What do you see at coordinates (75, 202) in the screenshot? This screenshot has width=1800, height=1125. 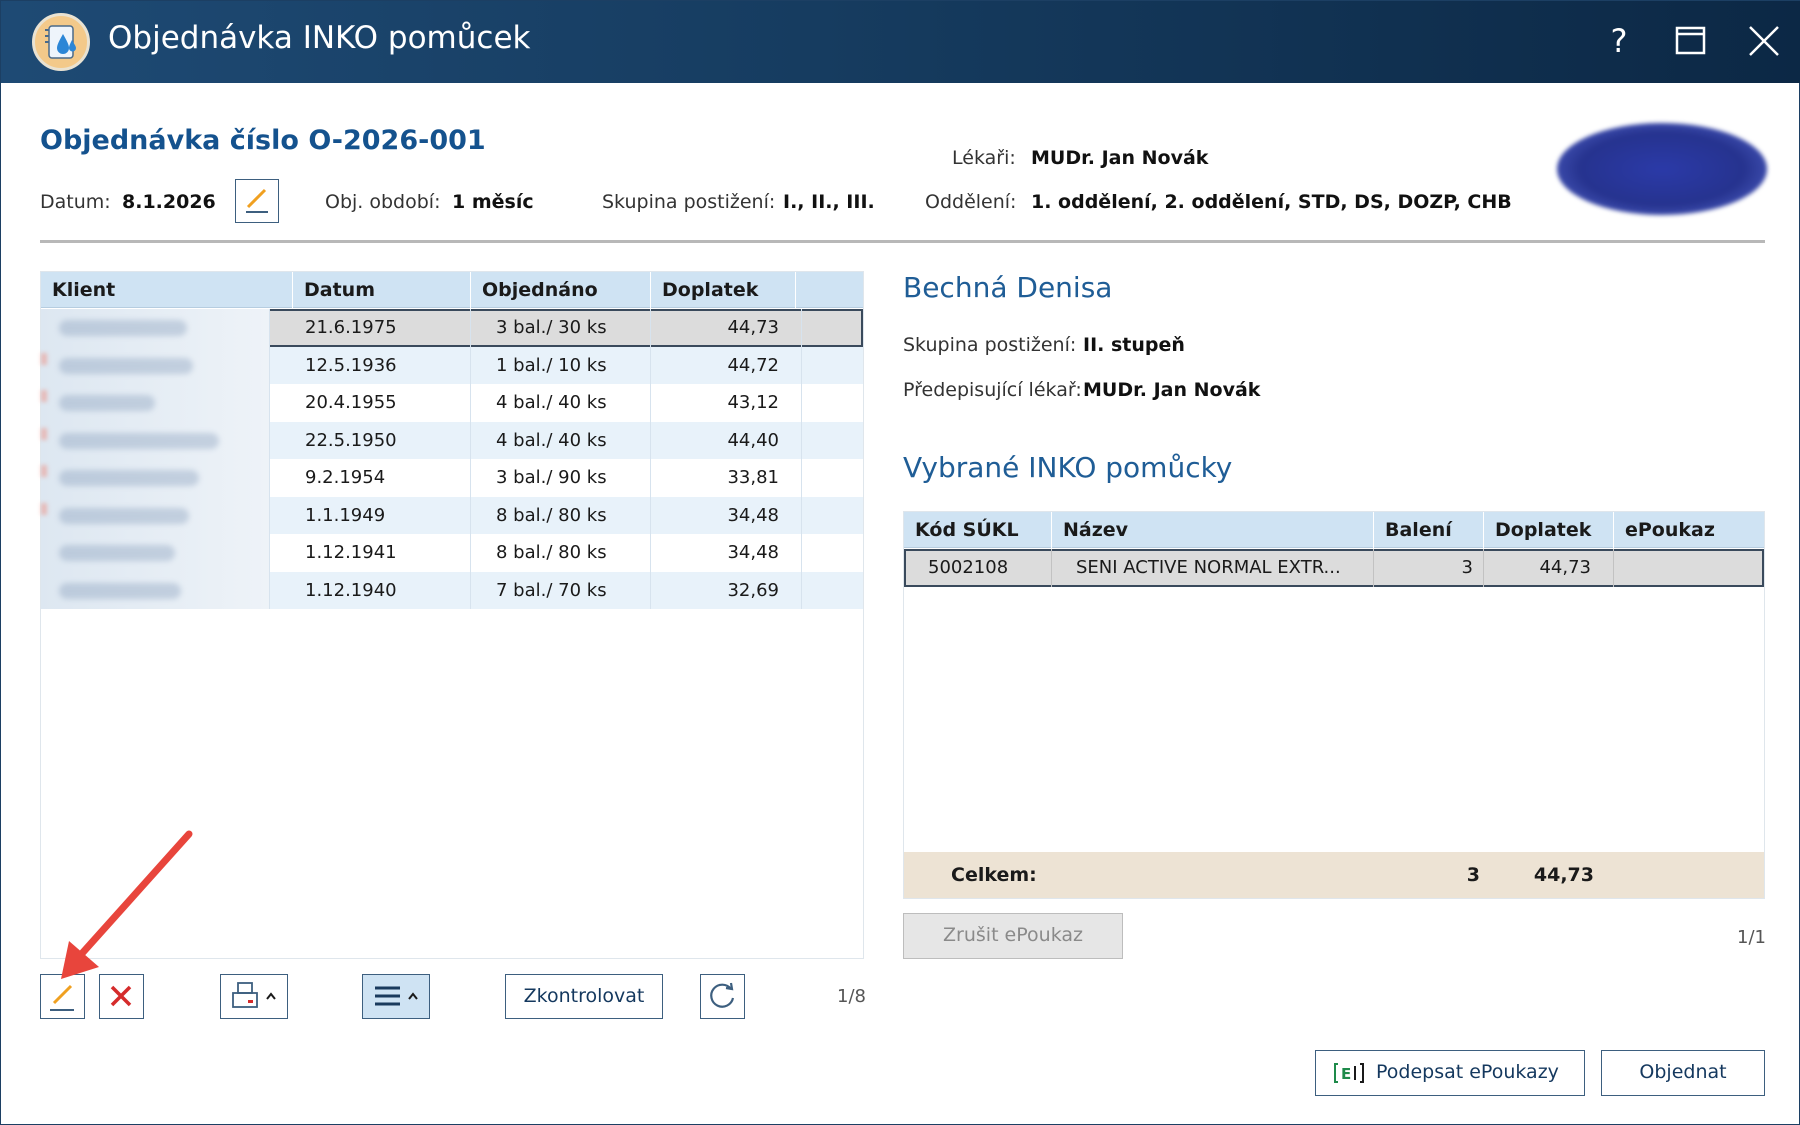 I see `date-label: Datum:` at bounding box center [75, 202].